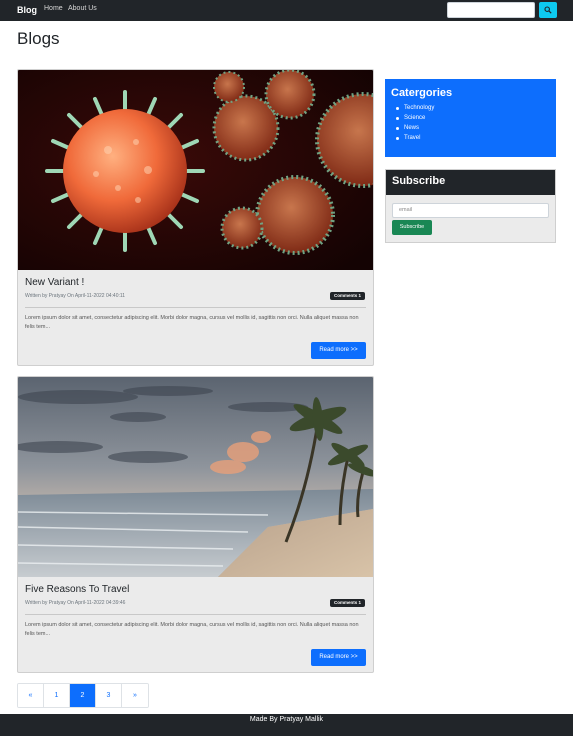 The width and height of the screenshot is (573, 736). What do you see at coordinates (470, 182) in the screenshot?
I see `subscribe-header: Subscribe` at bounding box center [470, 182].